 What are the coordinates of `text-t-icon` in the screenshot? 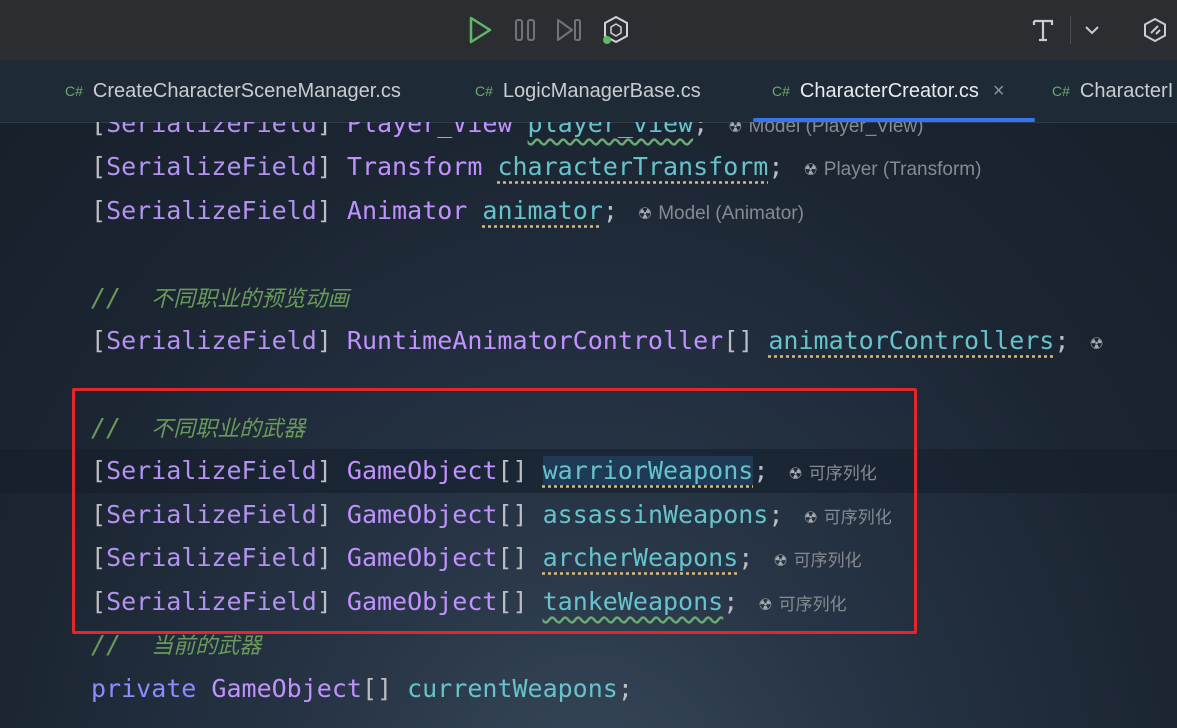 It's located at (1043, 30).